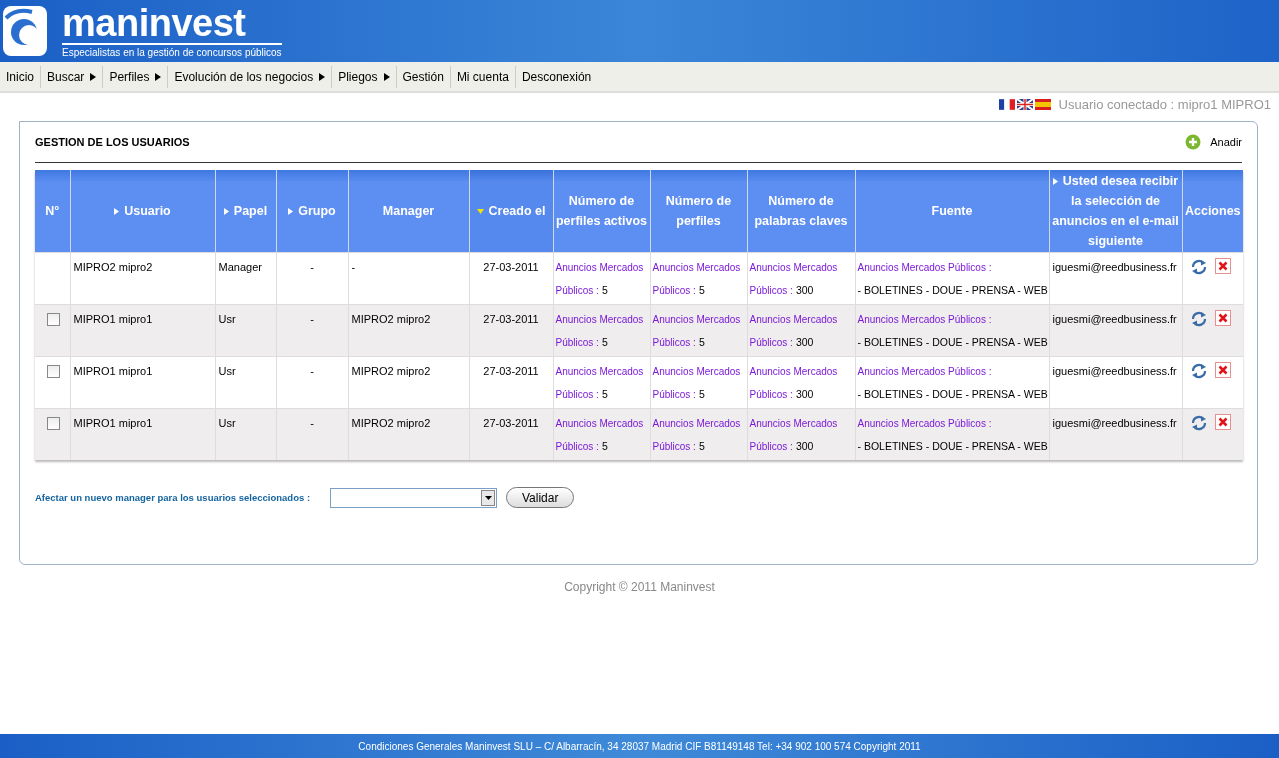 This screenshot has width=1279, height=758. I want to click on menu-item: Perfiles, so click(135, 76).